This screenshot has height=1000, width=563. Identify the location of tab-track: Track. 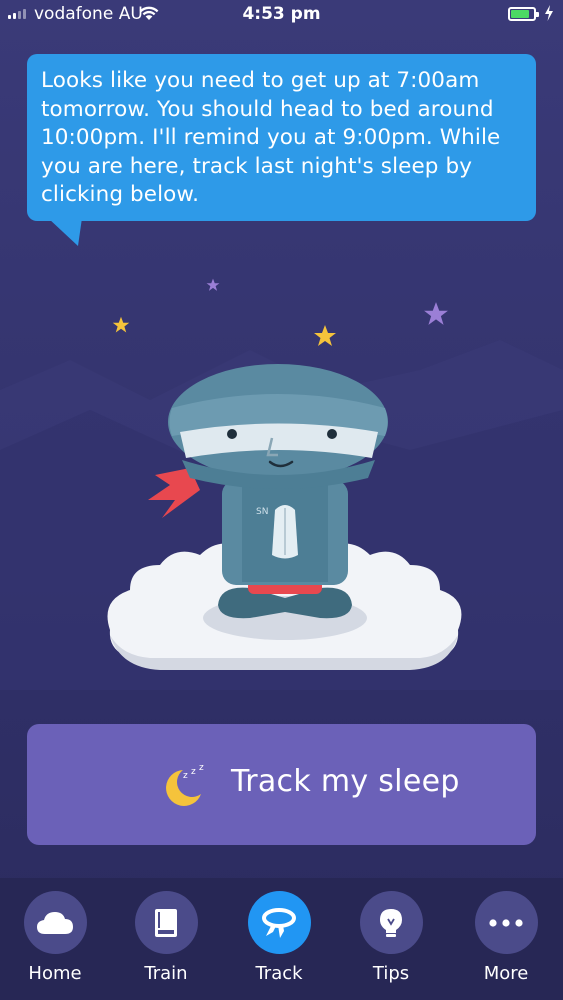
(279, 941).